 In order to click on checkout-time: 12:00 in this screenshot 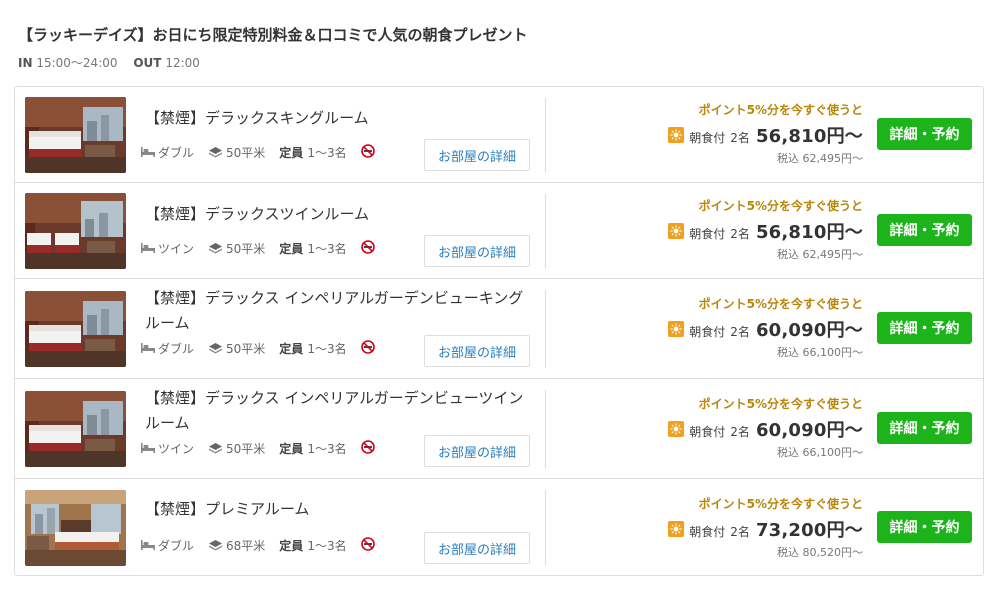, I will do `click(182, 63)`.